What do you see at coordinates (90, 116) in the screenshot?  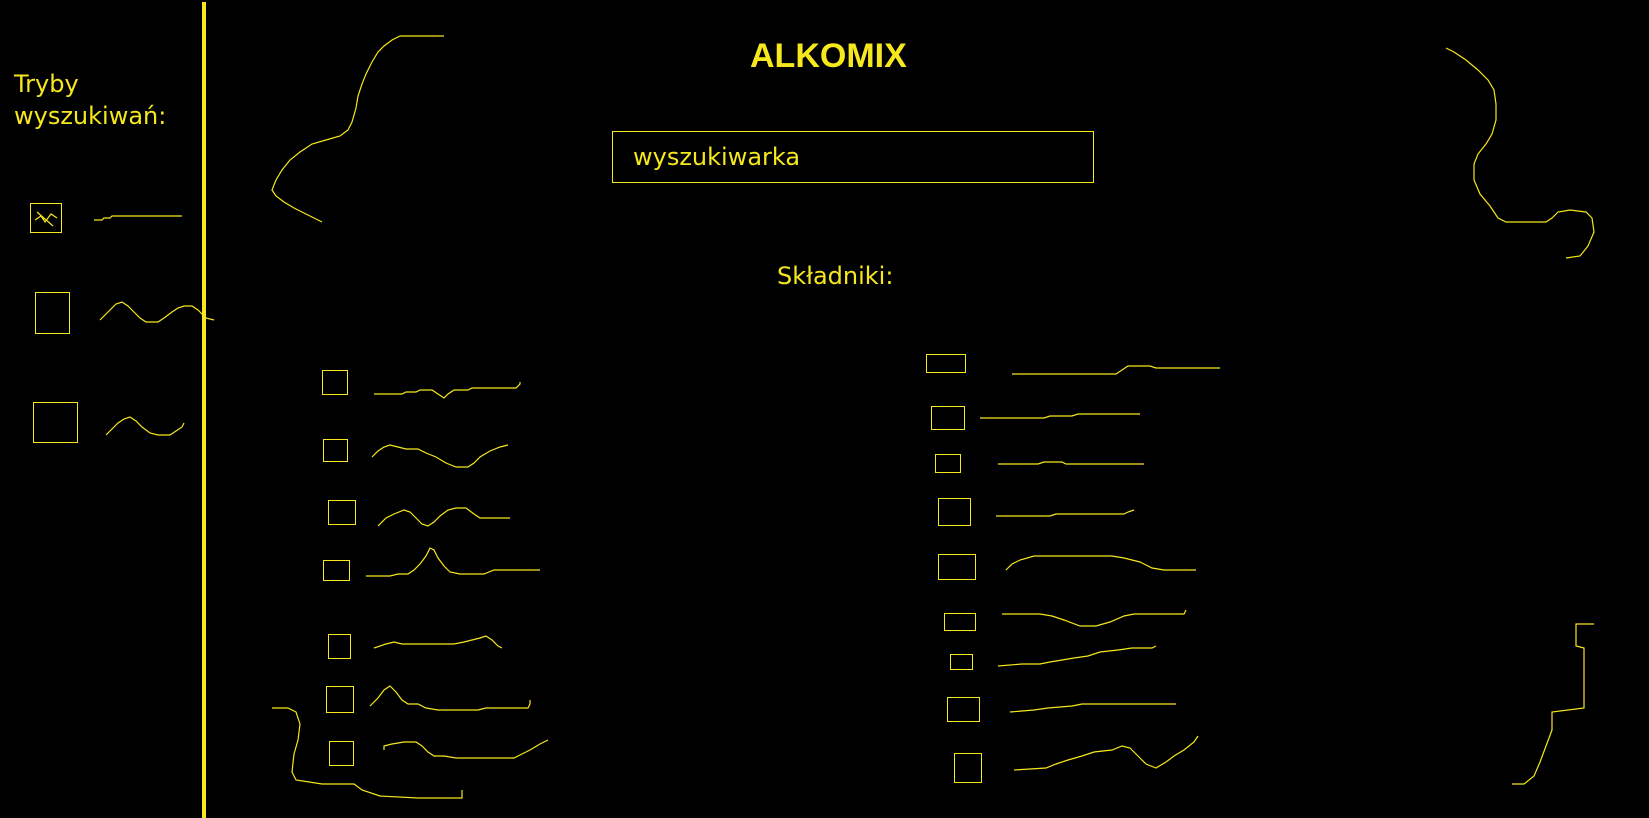 I see `sidebar-title-line2: wyszukiwań:` at bounding box center [90, 116].